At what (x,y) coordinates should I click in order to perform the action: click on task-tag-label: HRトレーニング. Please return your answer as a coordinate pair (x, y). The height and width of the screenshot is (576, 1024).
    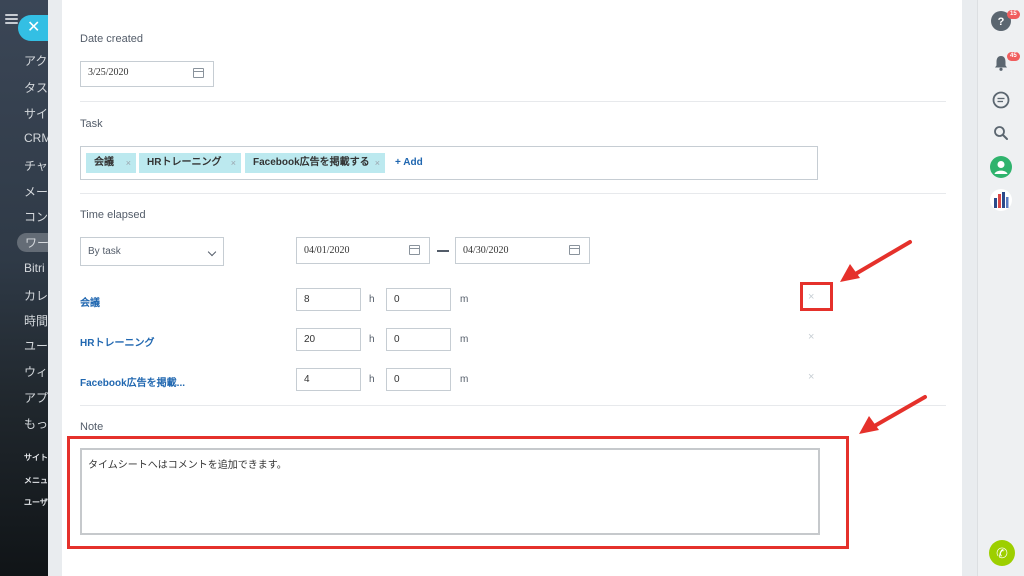
    Looking at the image, I should click on (184, 162).